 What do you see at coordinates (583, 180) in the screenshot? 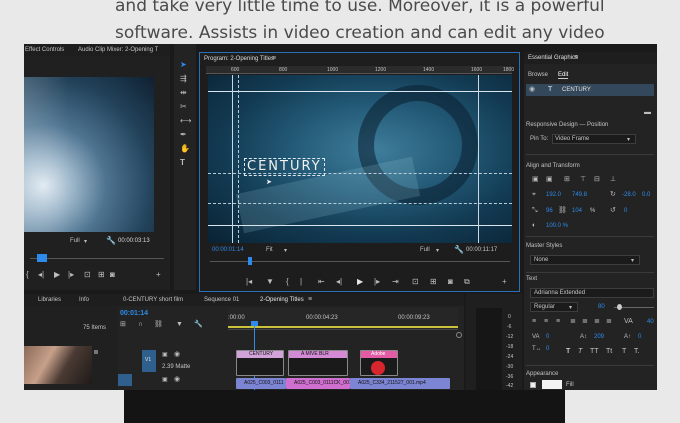
I see `align-top-icon: ⊤` at bounding box center [583, 180].